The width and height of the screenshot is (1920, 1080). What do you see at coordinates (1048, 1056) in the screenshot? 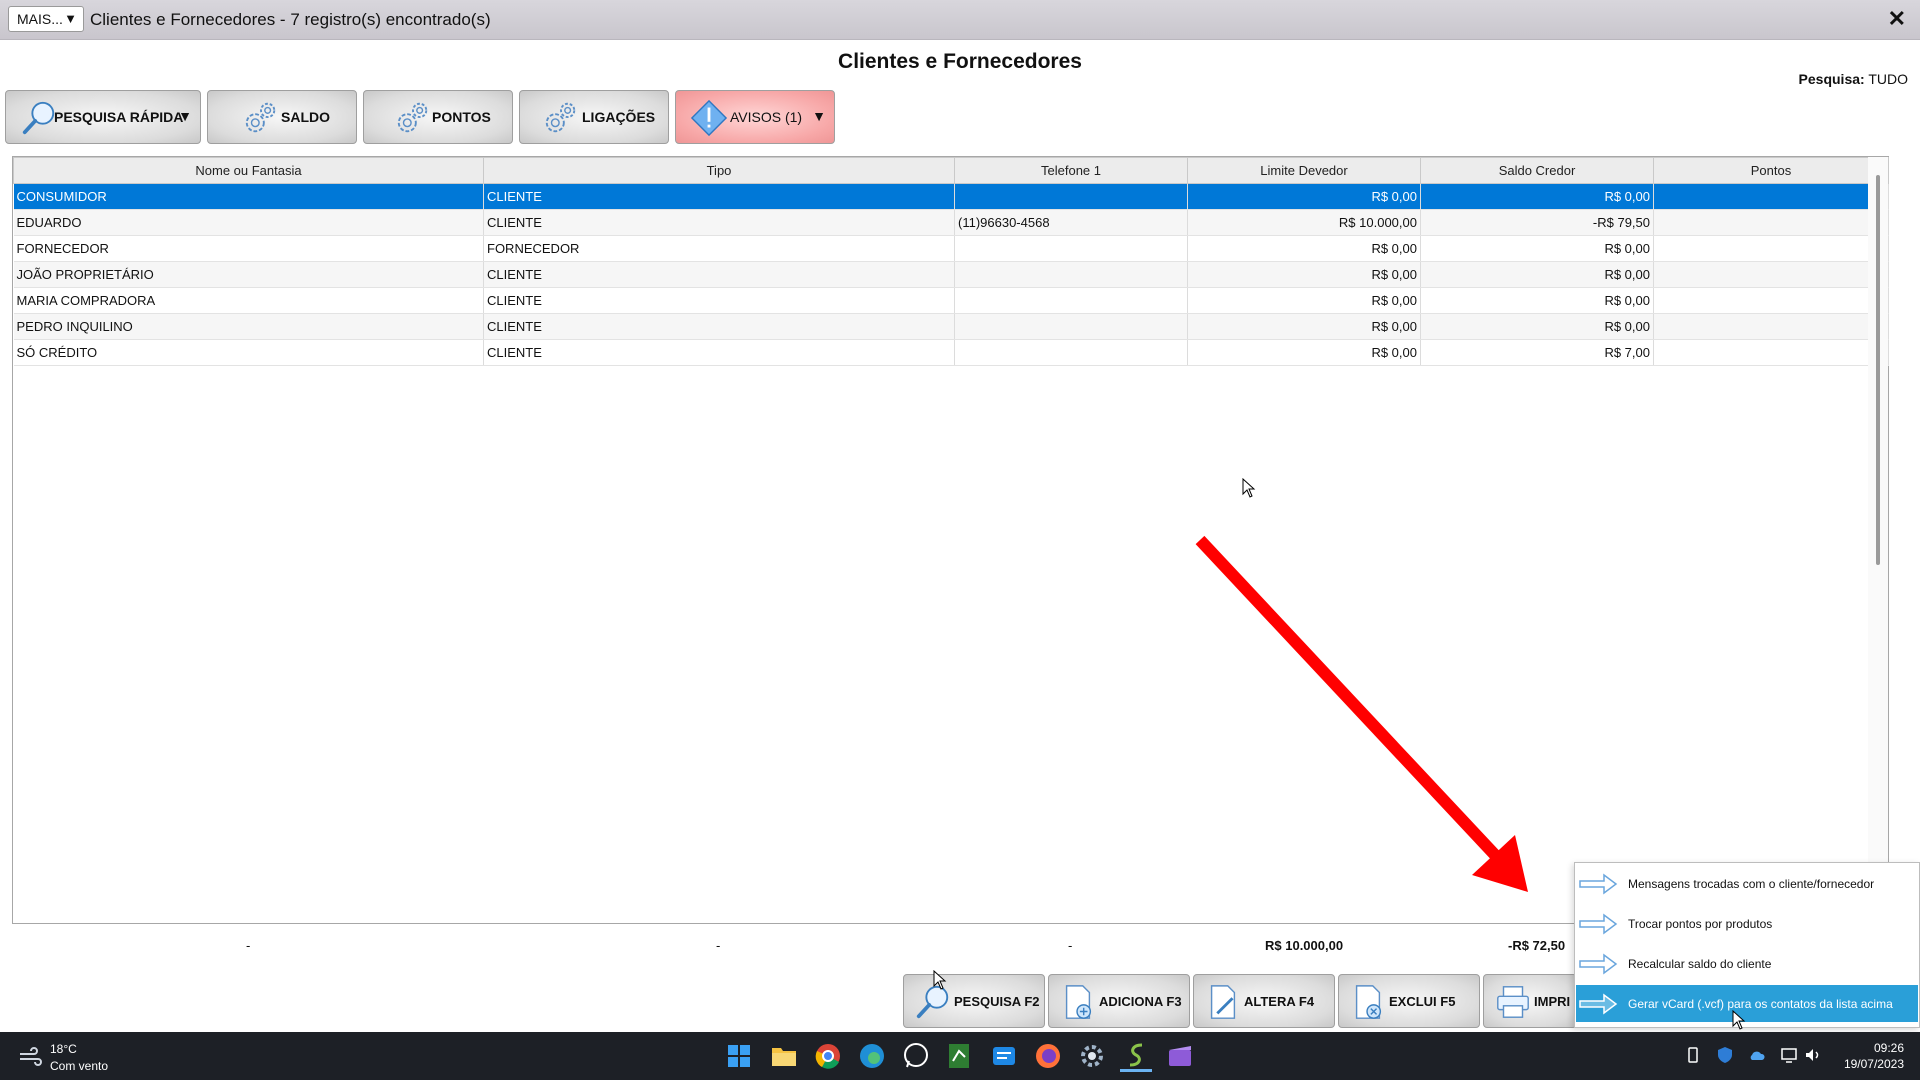
I see `firefox-icon` at bounding box center [1048, 1056].